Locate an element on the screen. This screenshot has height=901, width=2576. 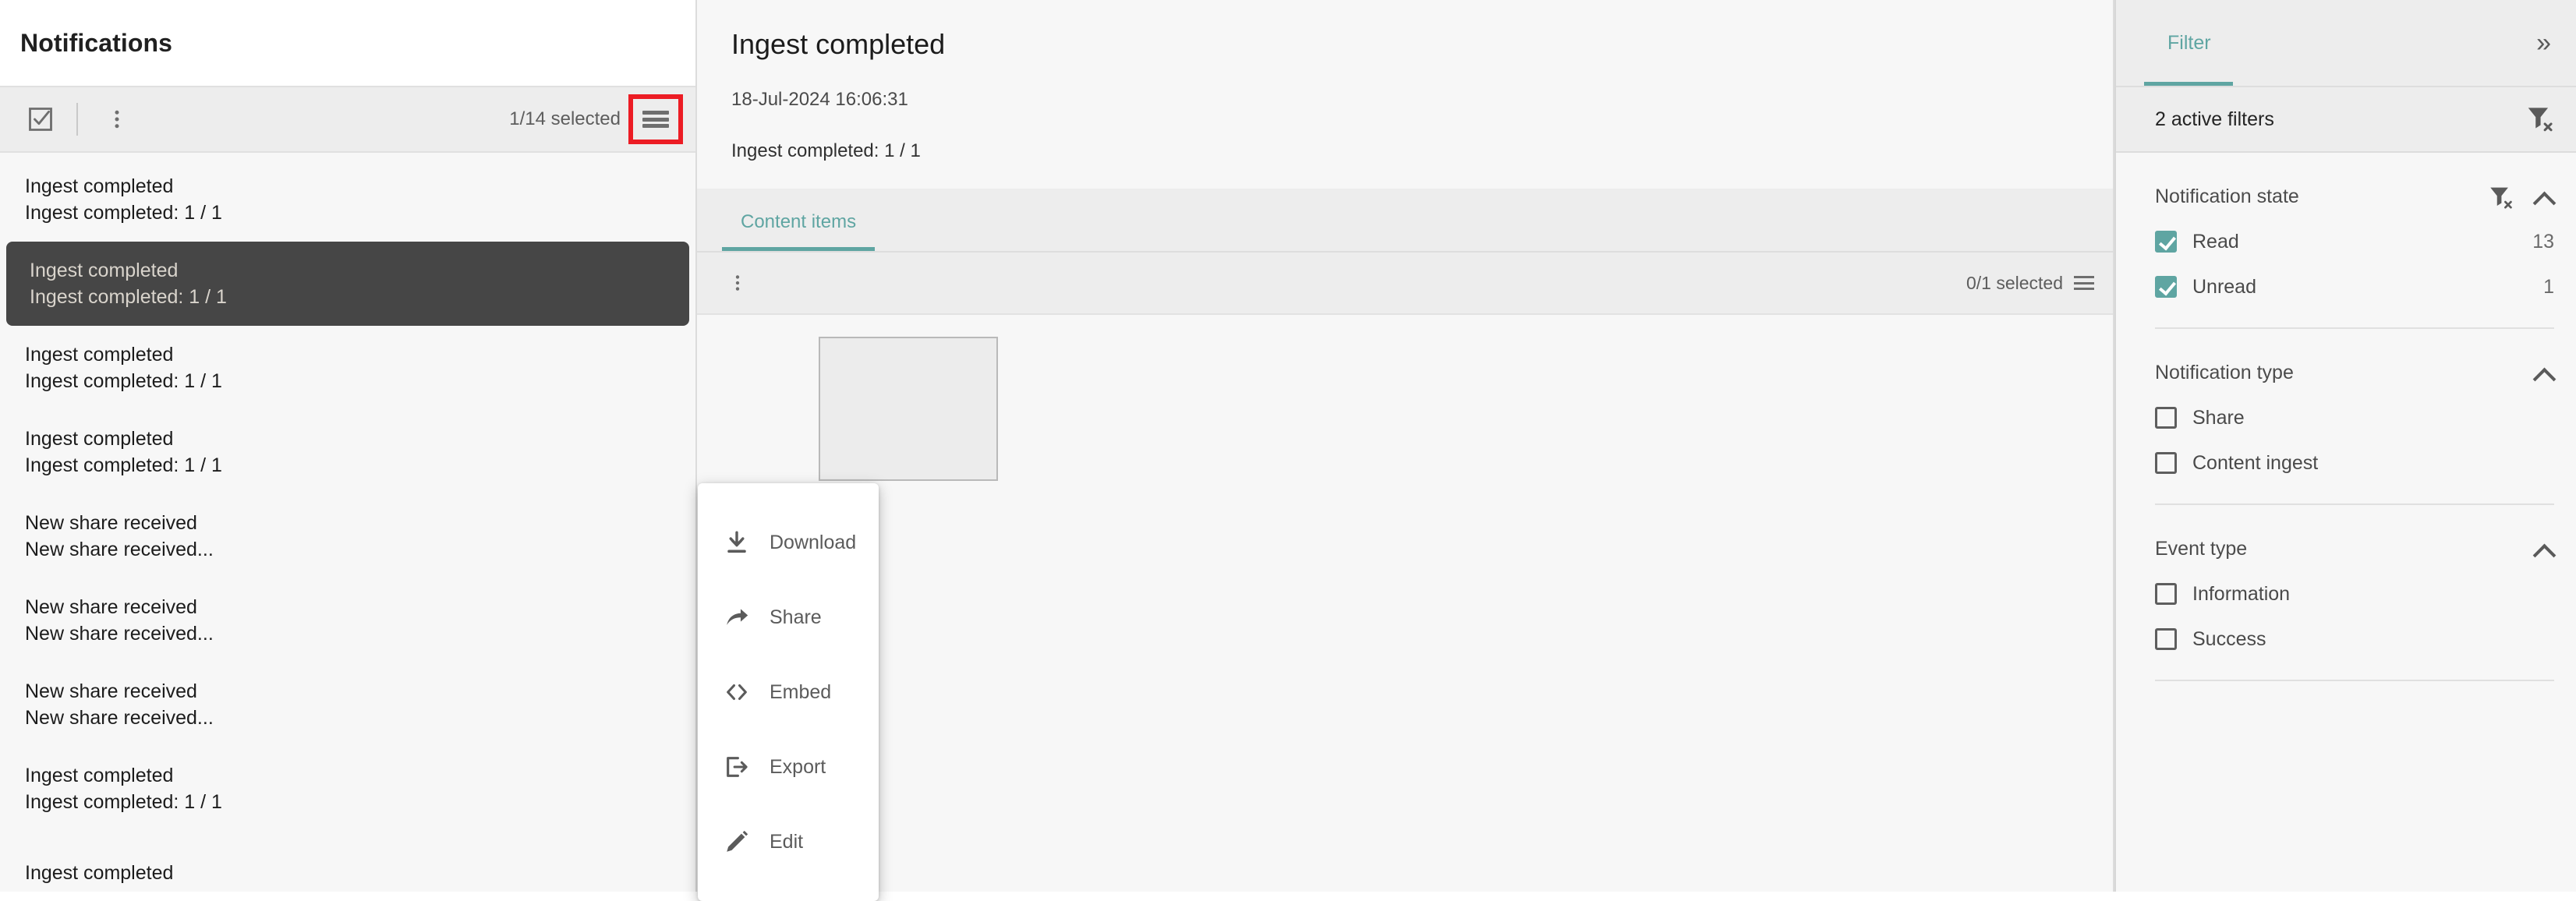
clear-all-filters-button is located at coordinates (2539, 119).